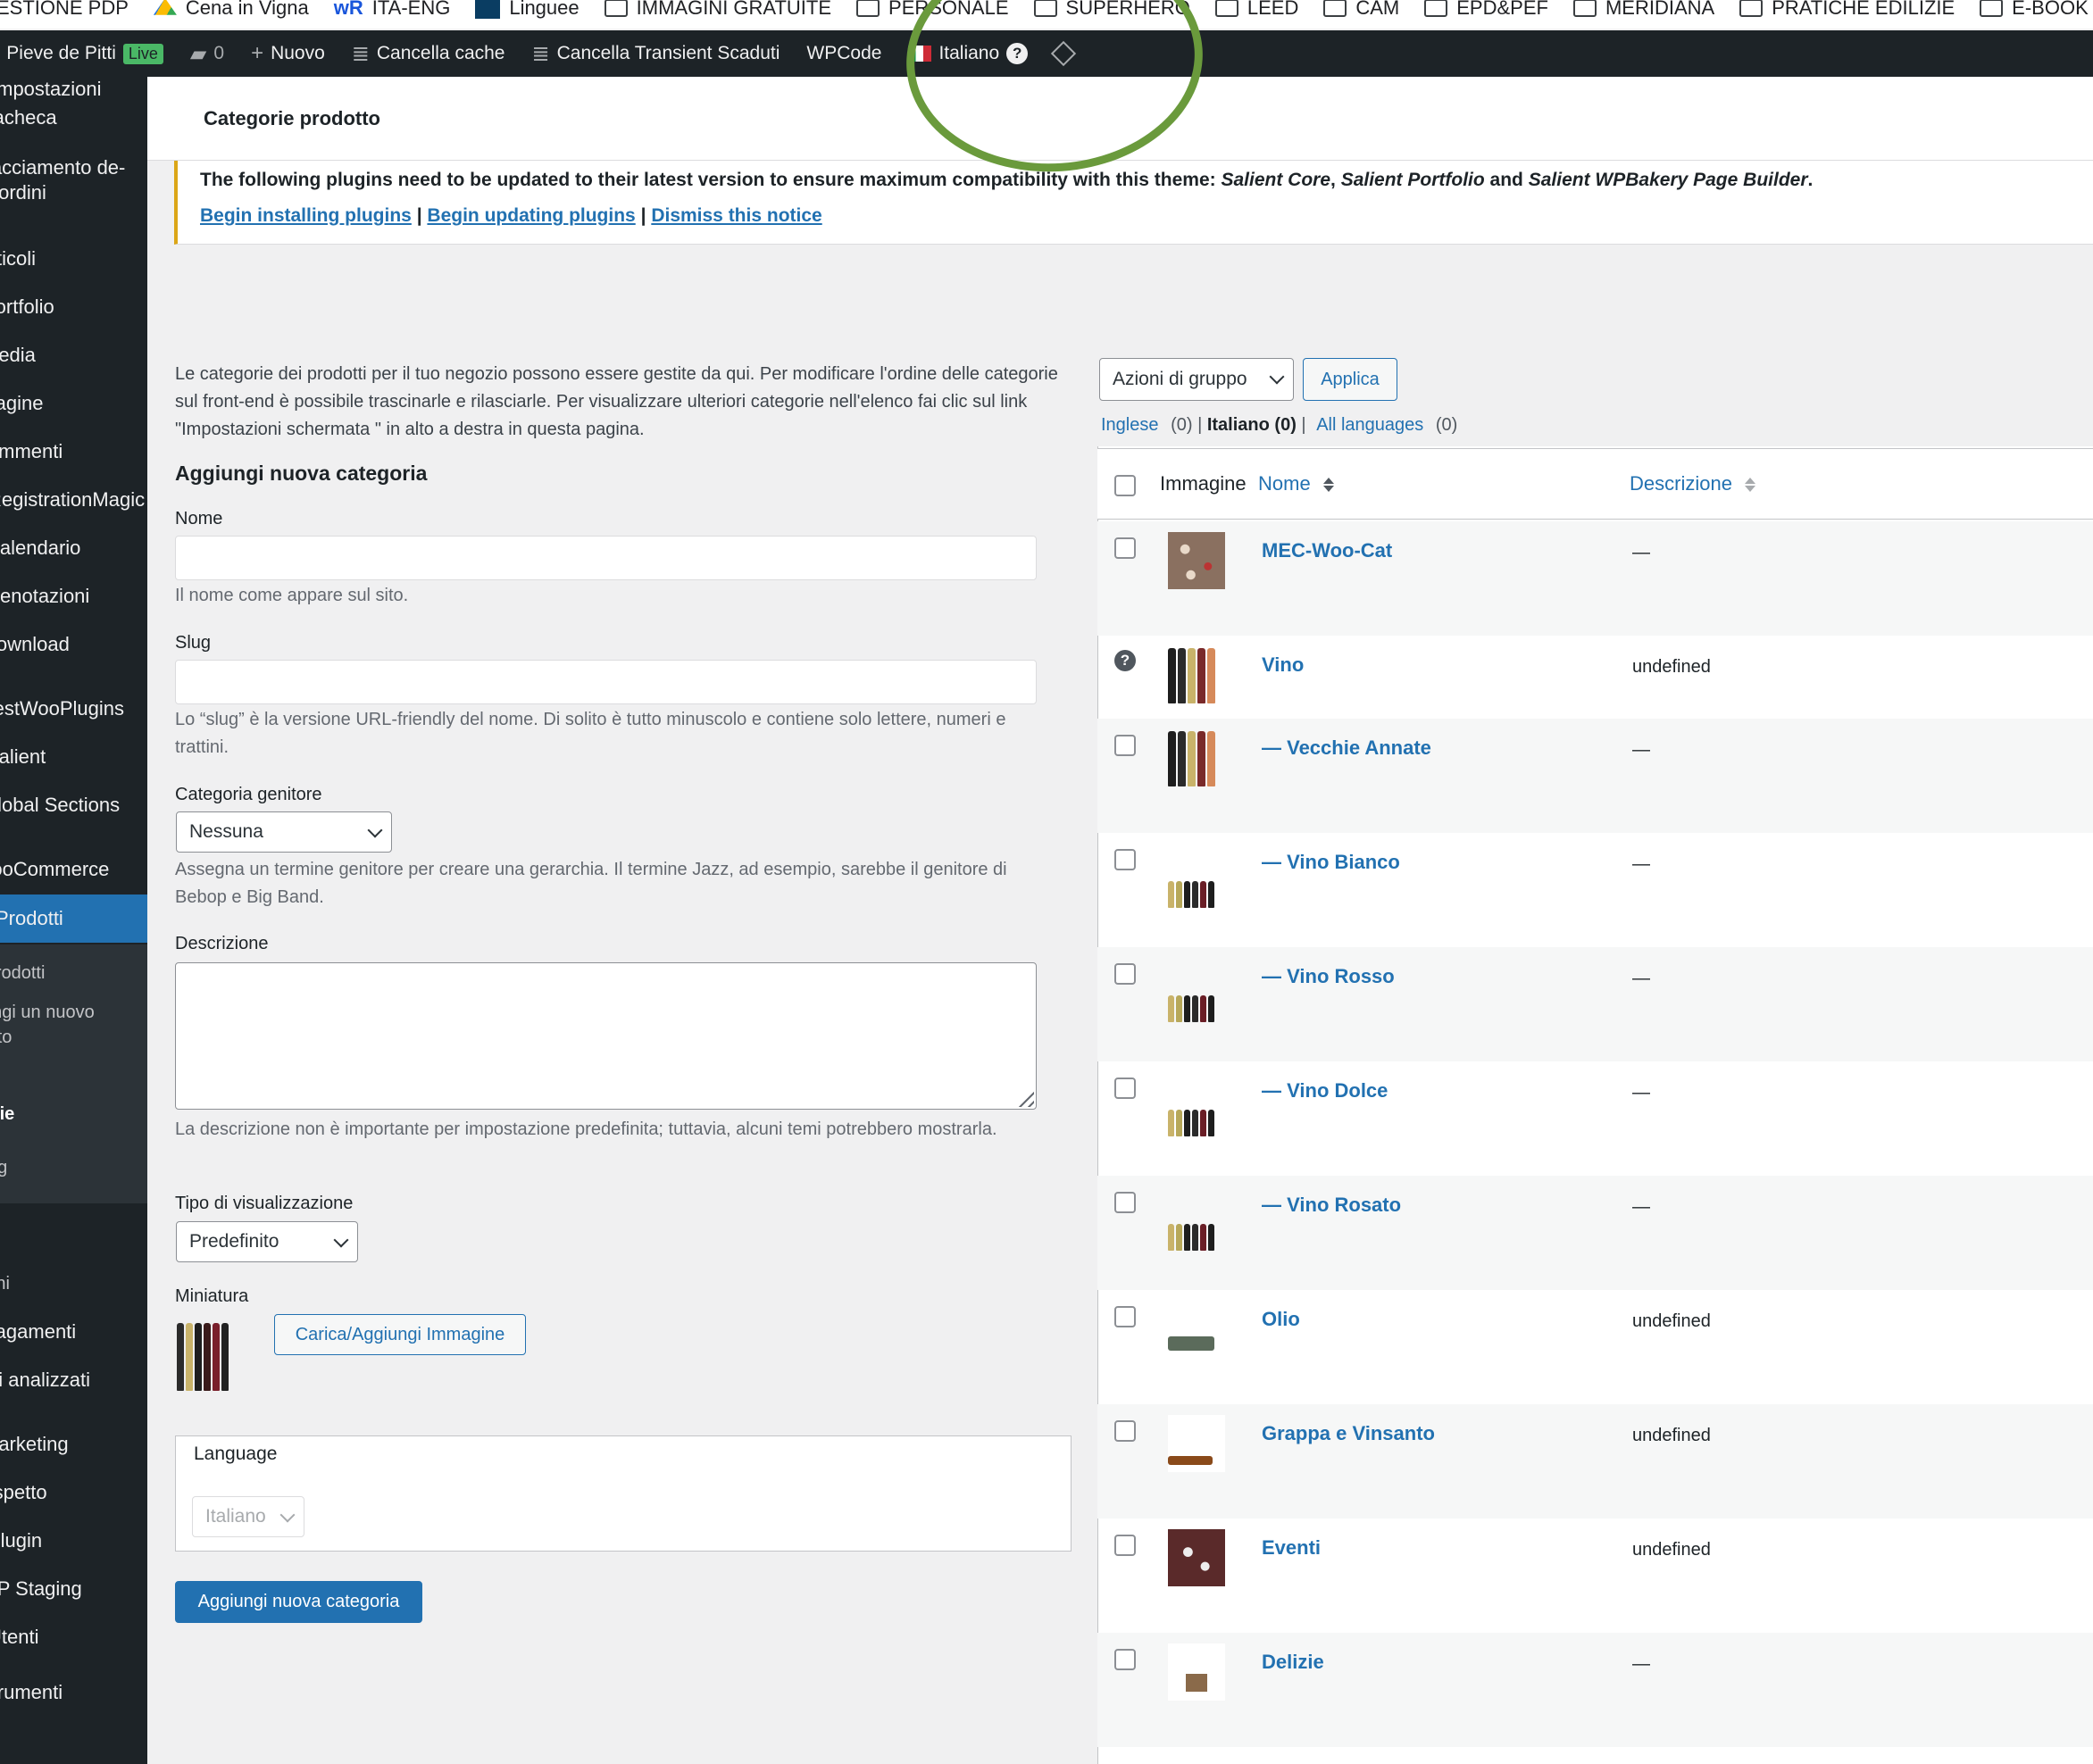  What do you see at coordinates (73, 180) in the screenshot?
I see `sidebar-item: Tracciamento de-gli ordini` at bounding box center [73, 180].